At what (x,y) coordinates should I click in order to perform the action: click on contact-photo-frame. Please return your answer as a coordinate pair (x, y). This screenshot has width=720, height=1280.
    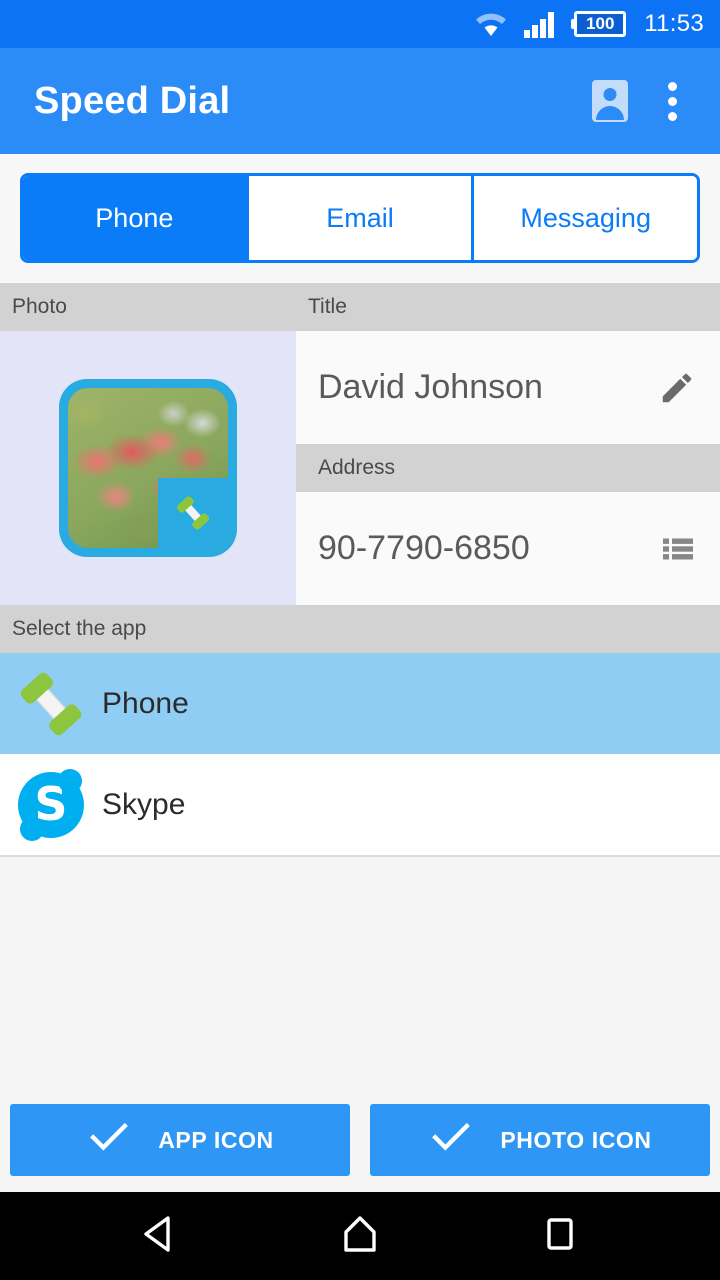
    Looking at the image, I should click on (148, 468).